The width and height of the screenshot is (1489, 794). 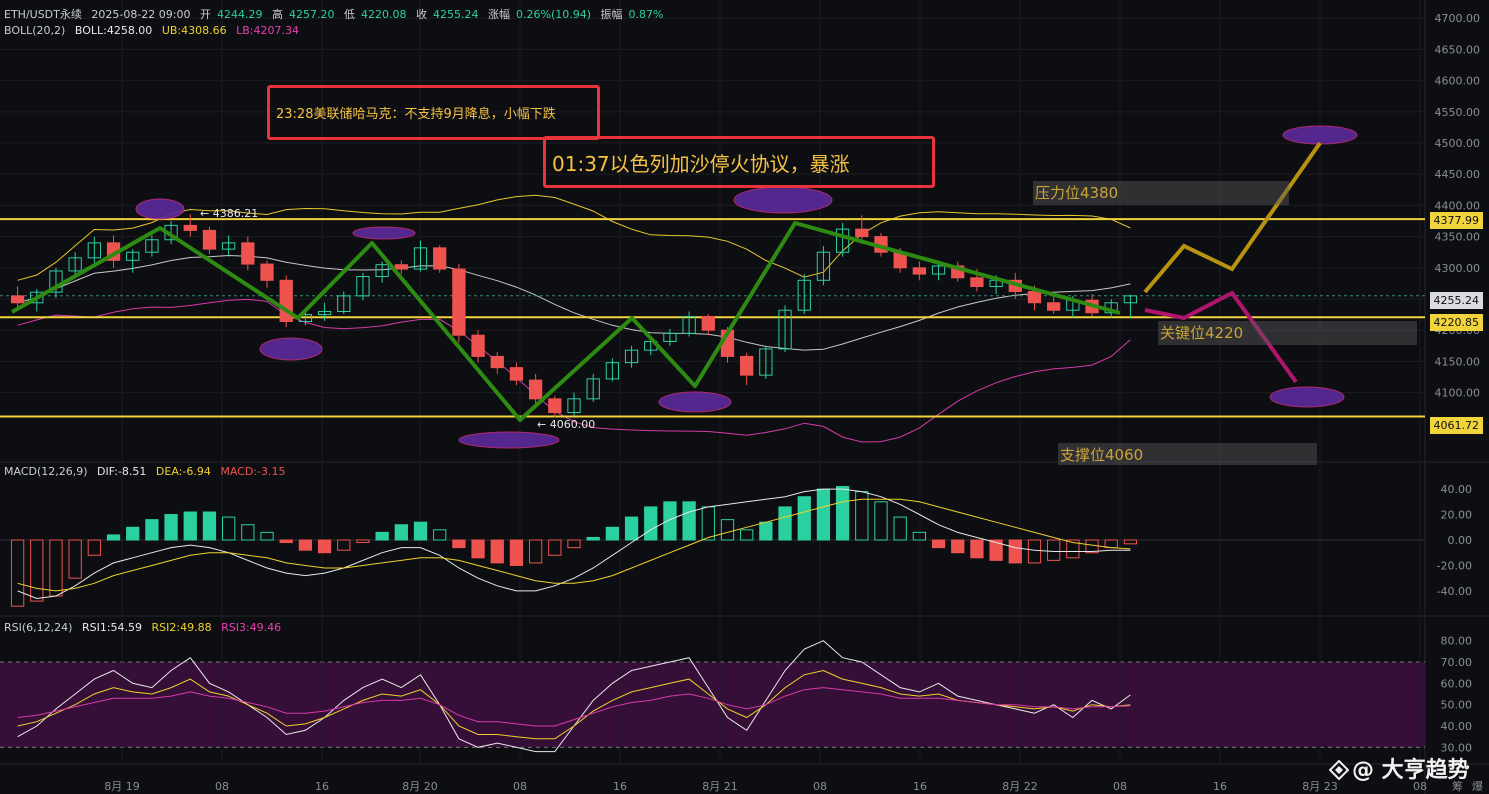 What do you see at coordinates (611, 14) in the screenshot?
I see `amplitude-label: 振幅` at bounding box center [611, 14].